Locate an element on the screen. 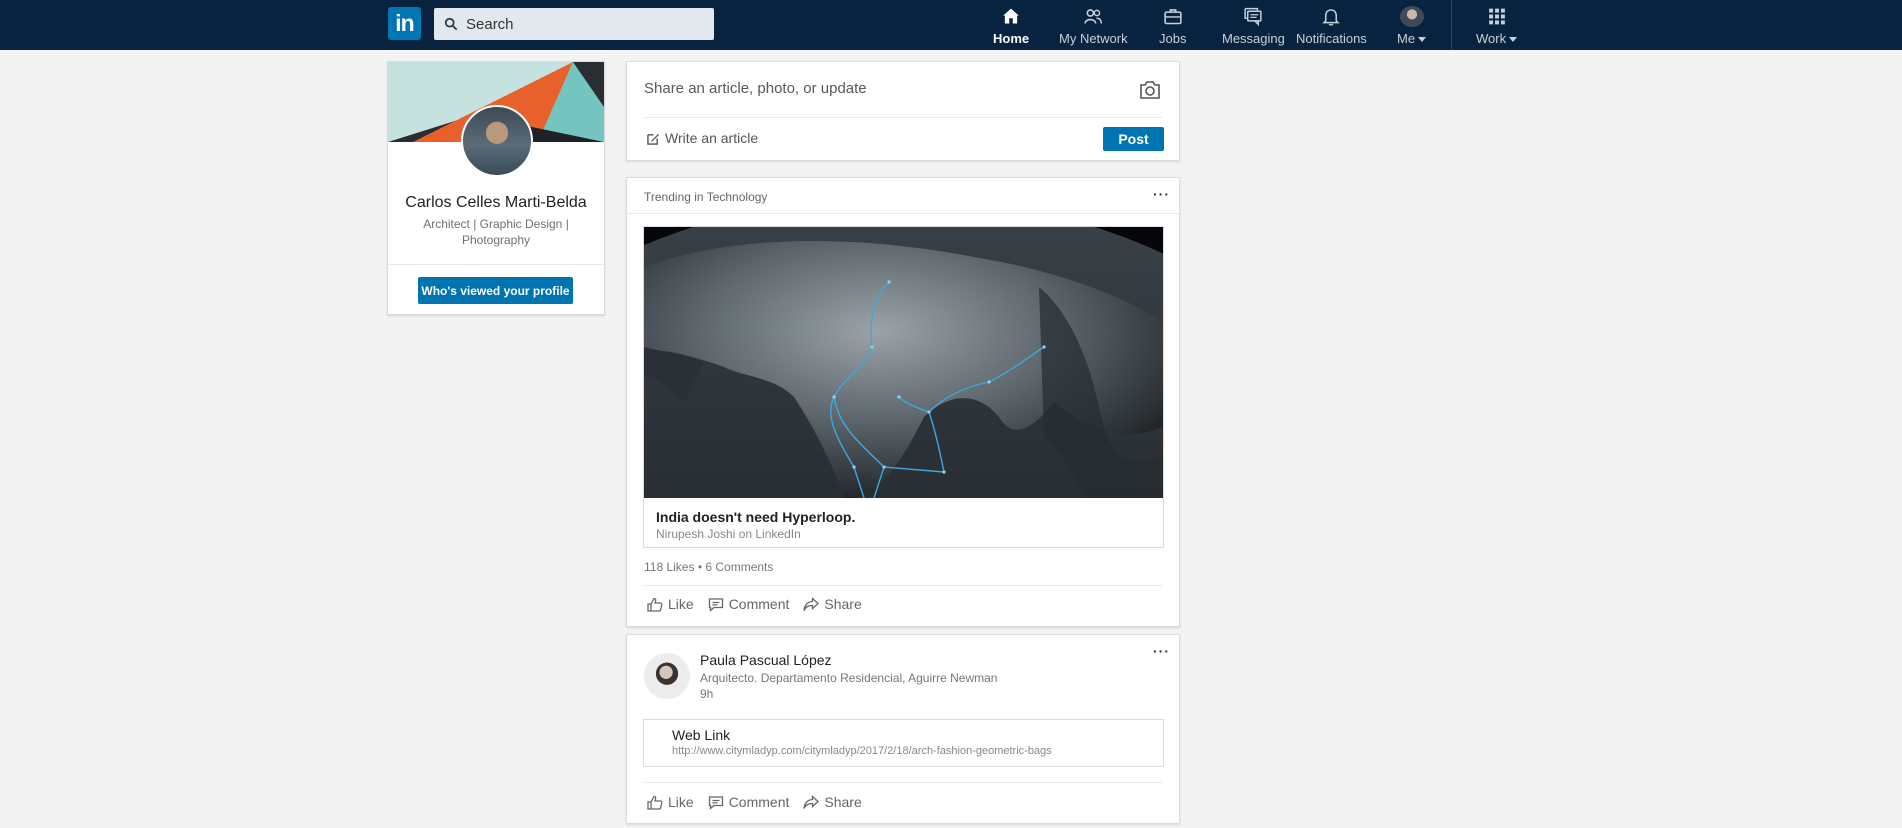 Image resolution: width=1902 pixels, height=828 pixels. article-actions: Like Comment Share is located at coordinates (754, 604).